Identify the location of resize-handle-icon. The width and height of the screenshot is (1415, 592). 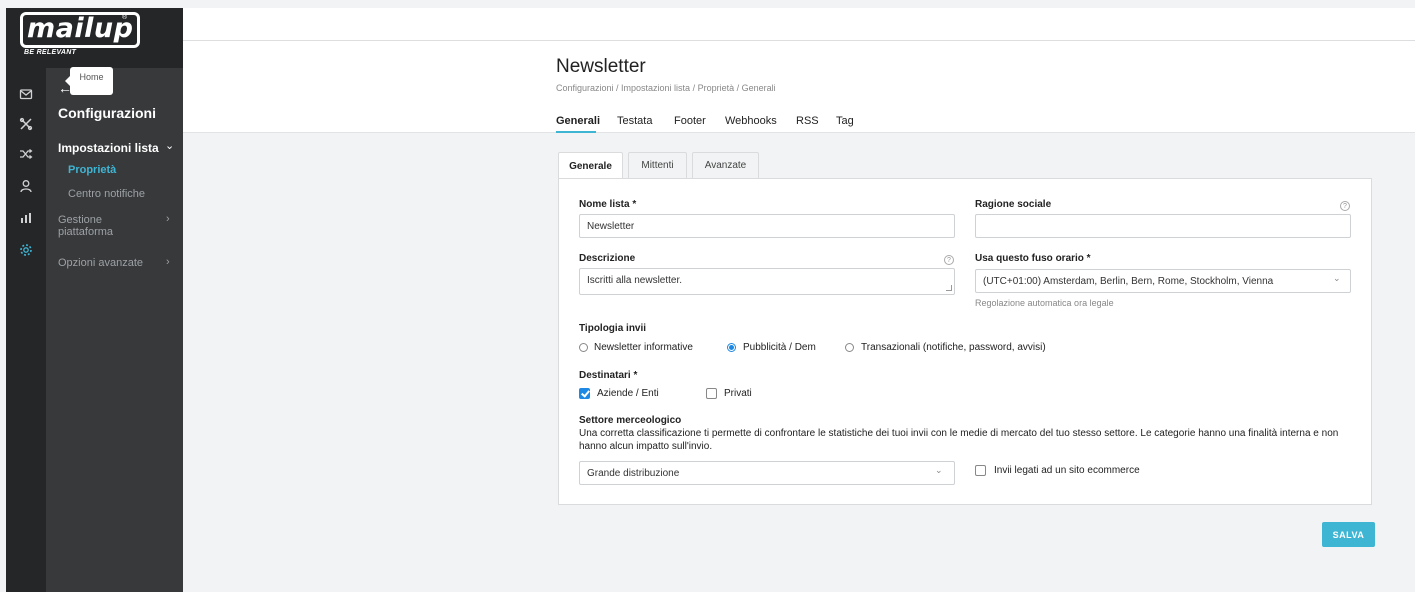
(949, 288).